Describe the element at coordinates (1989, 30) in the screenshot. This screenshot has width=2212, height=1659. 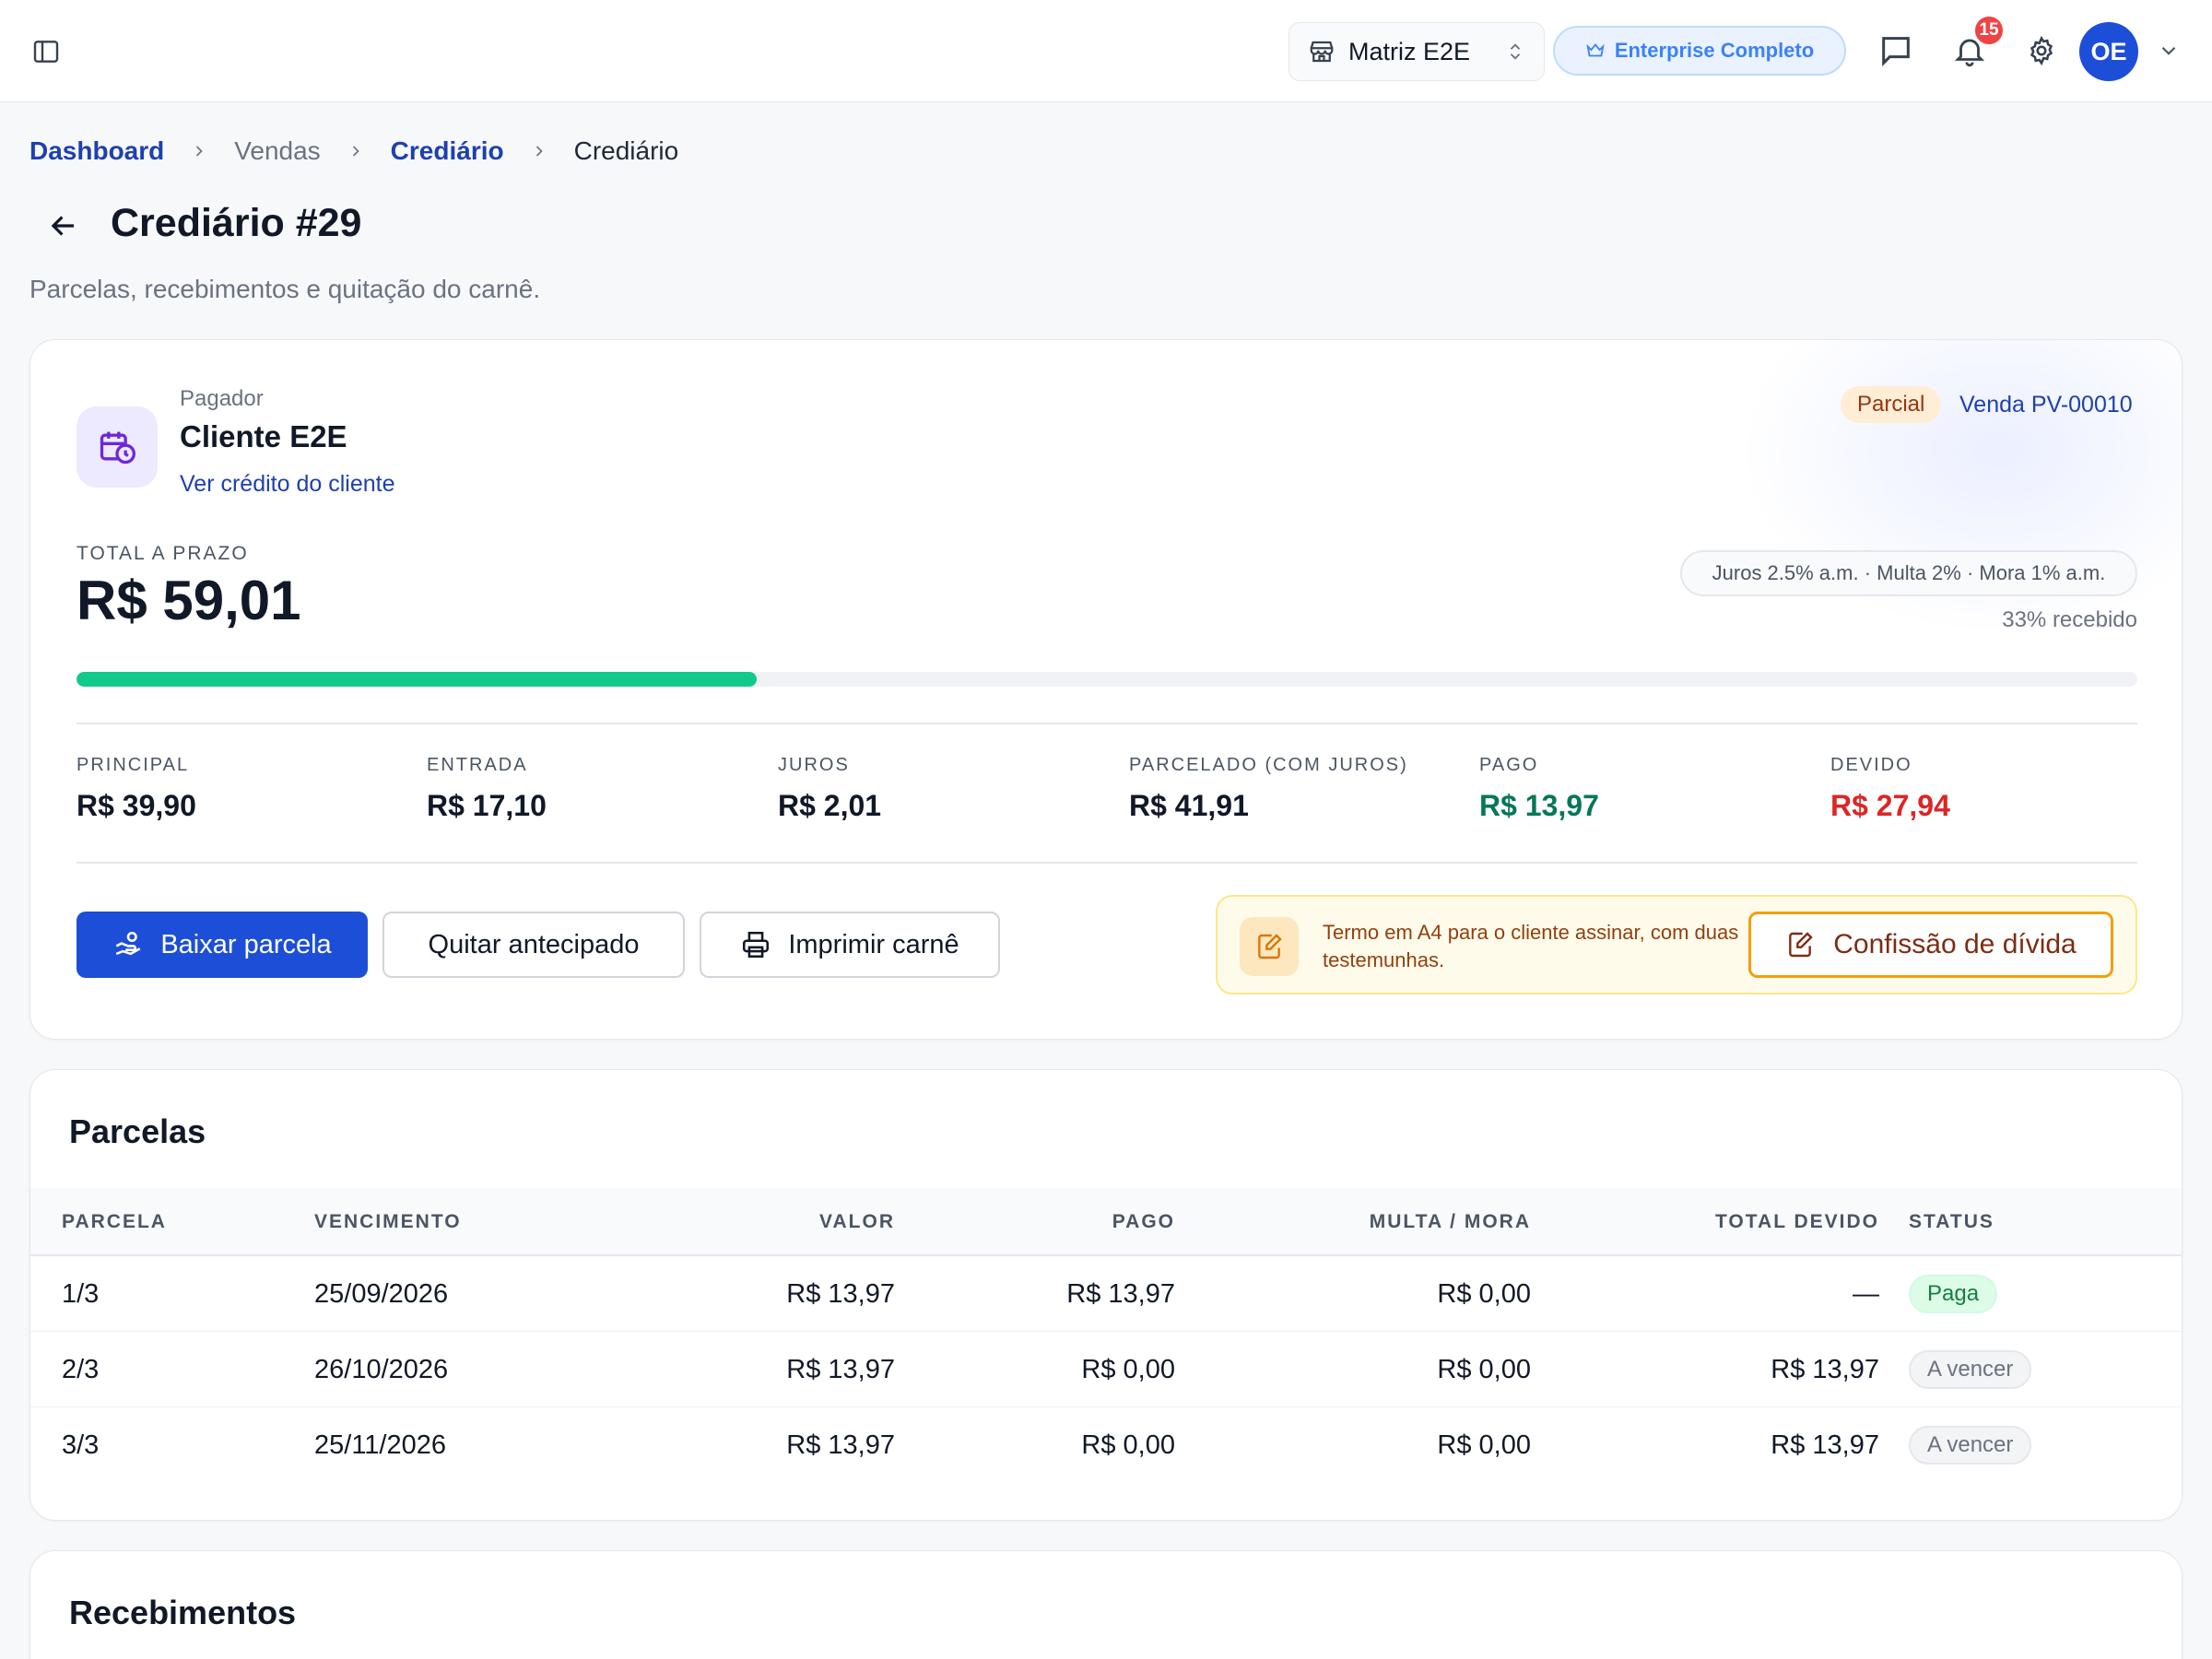
I see `notification-count-badge: 15` at that location.